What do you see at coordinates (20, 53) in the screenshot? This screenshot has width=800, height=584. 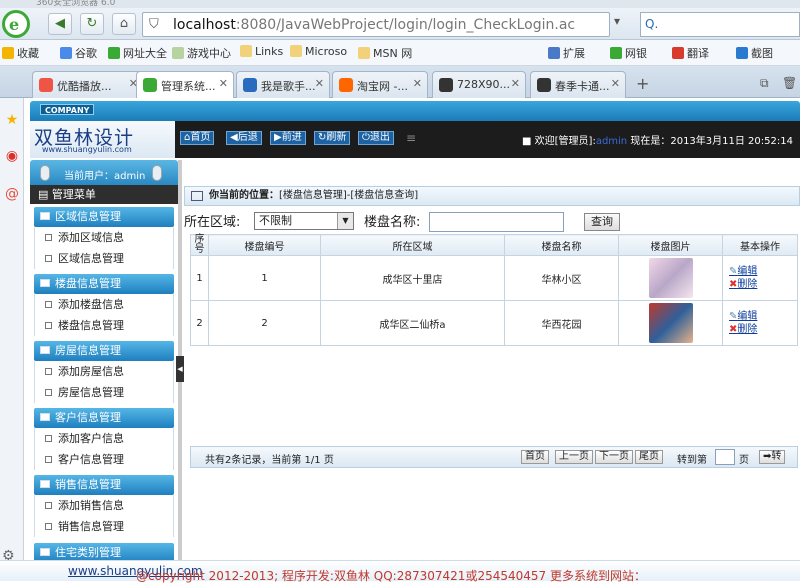 I see `bookmark-favorites: 收藏` at bounding box center [20, 53].